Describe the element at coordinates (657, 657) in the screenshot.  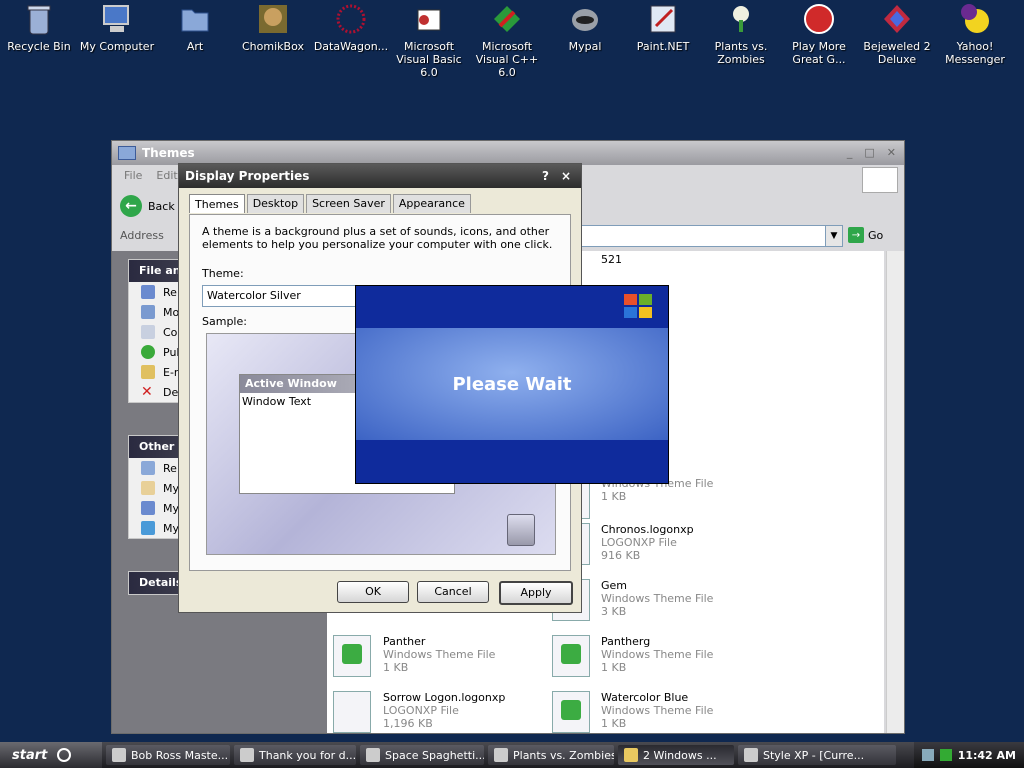
I see `file-item: Pantherg Windows Theme File 1 KB` at that location.